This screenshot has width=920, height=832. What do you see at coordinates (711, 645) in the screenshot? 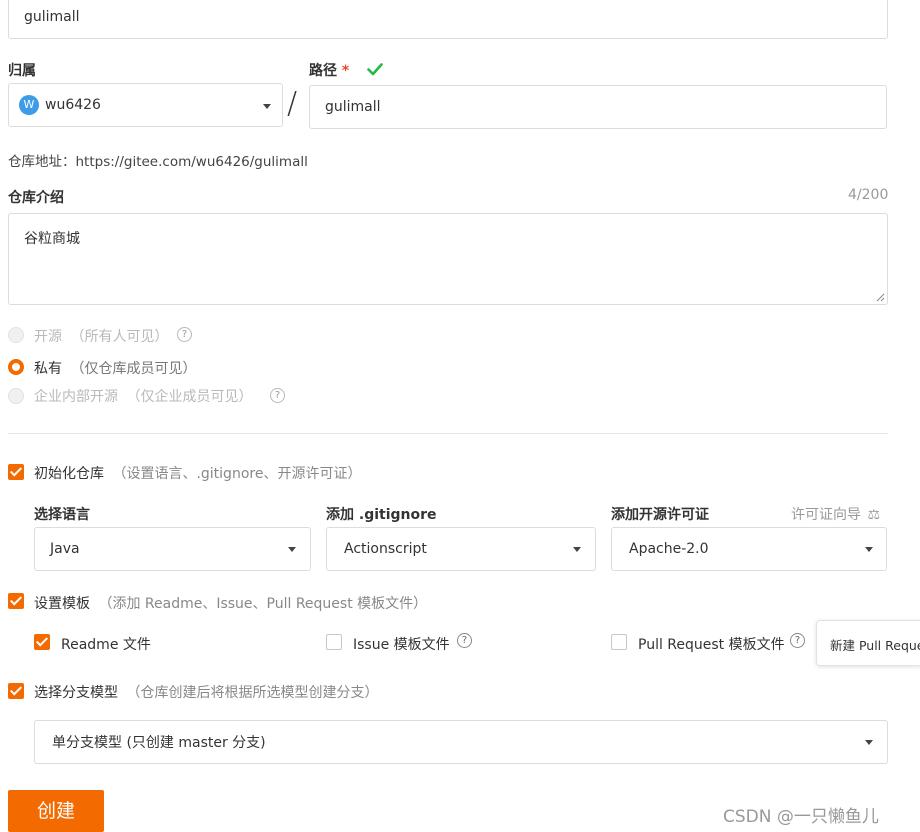
I see `pull-request-label: Pull Request 模板文件` at bounding box center [711, 645].